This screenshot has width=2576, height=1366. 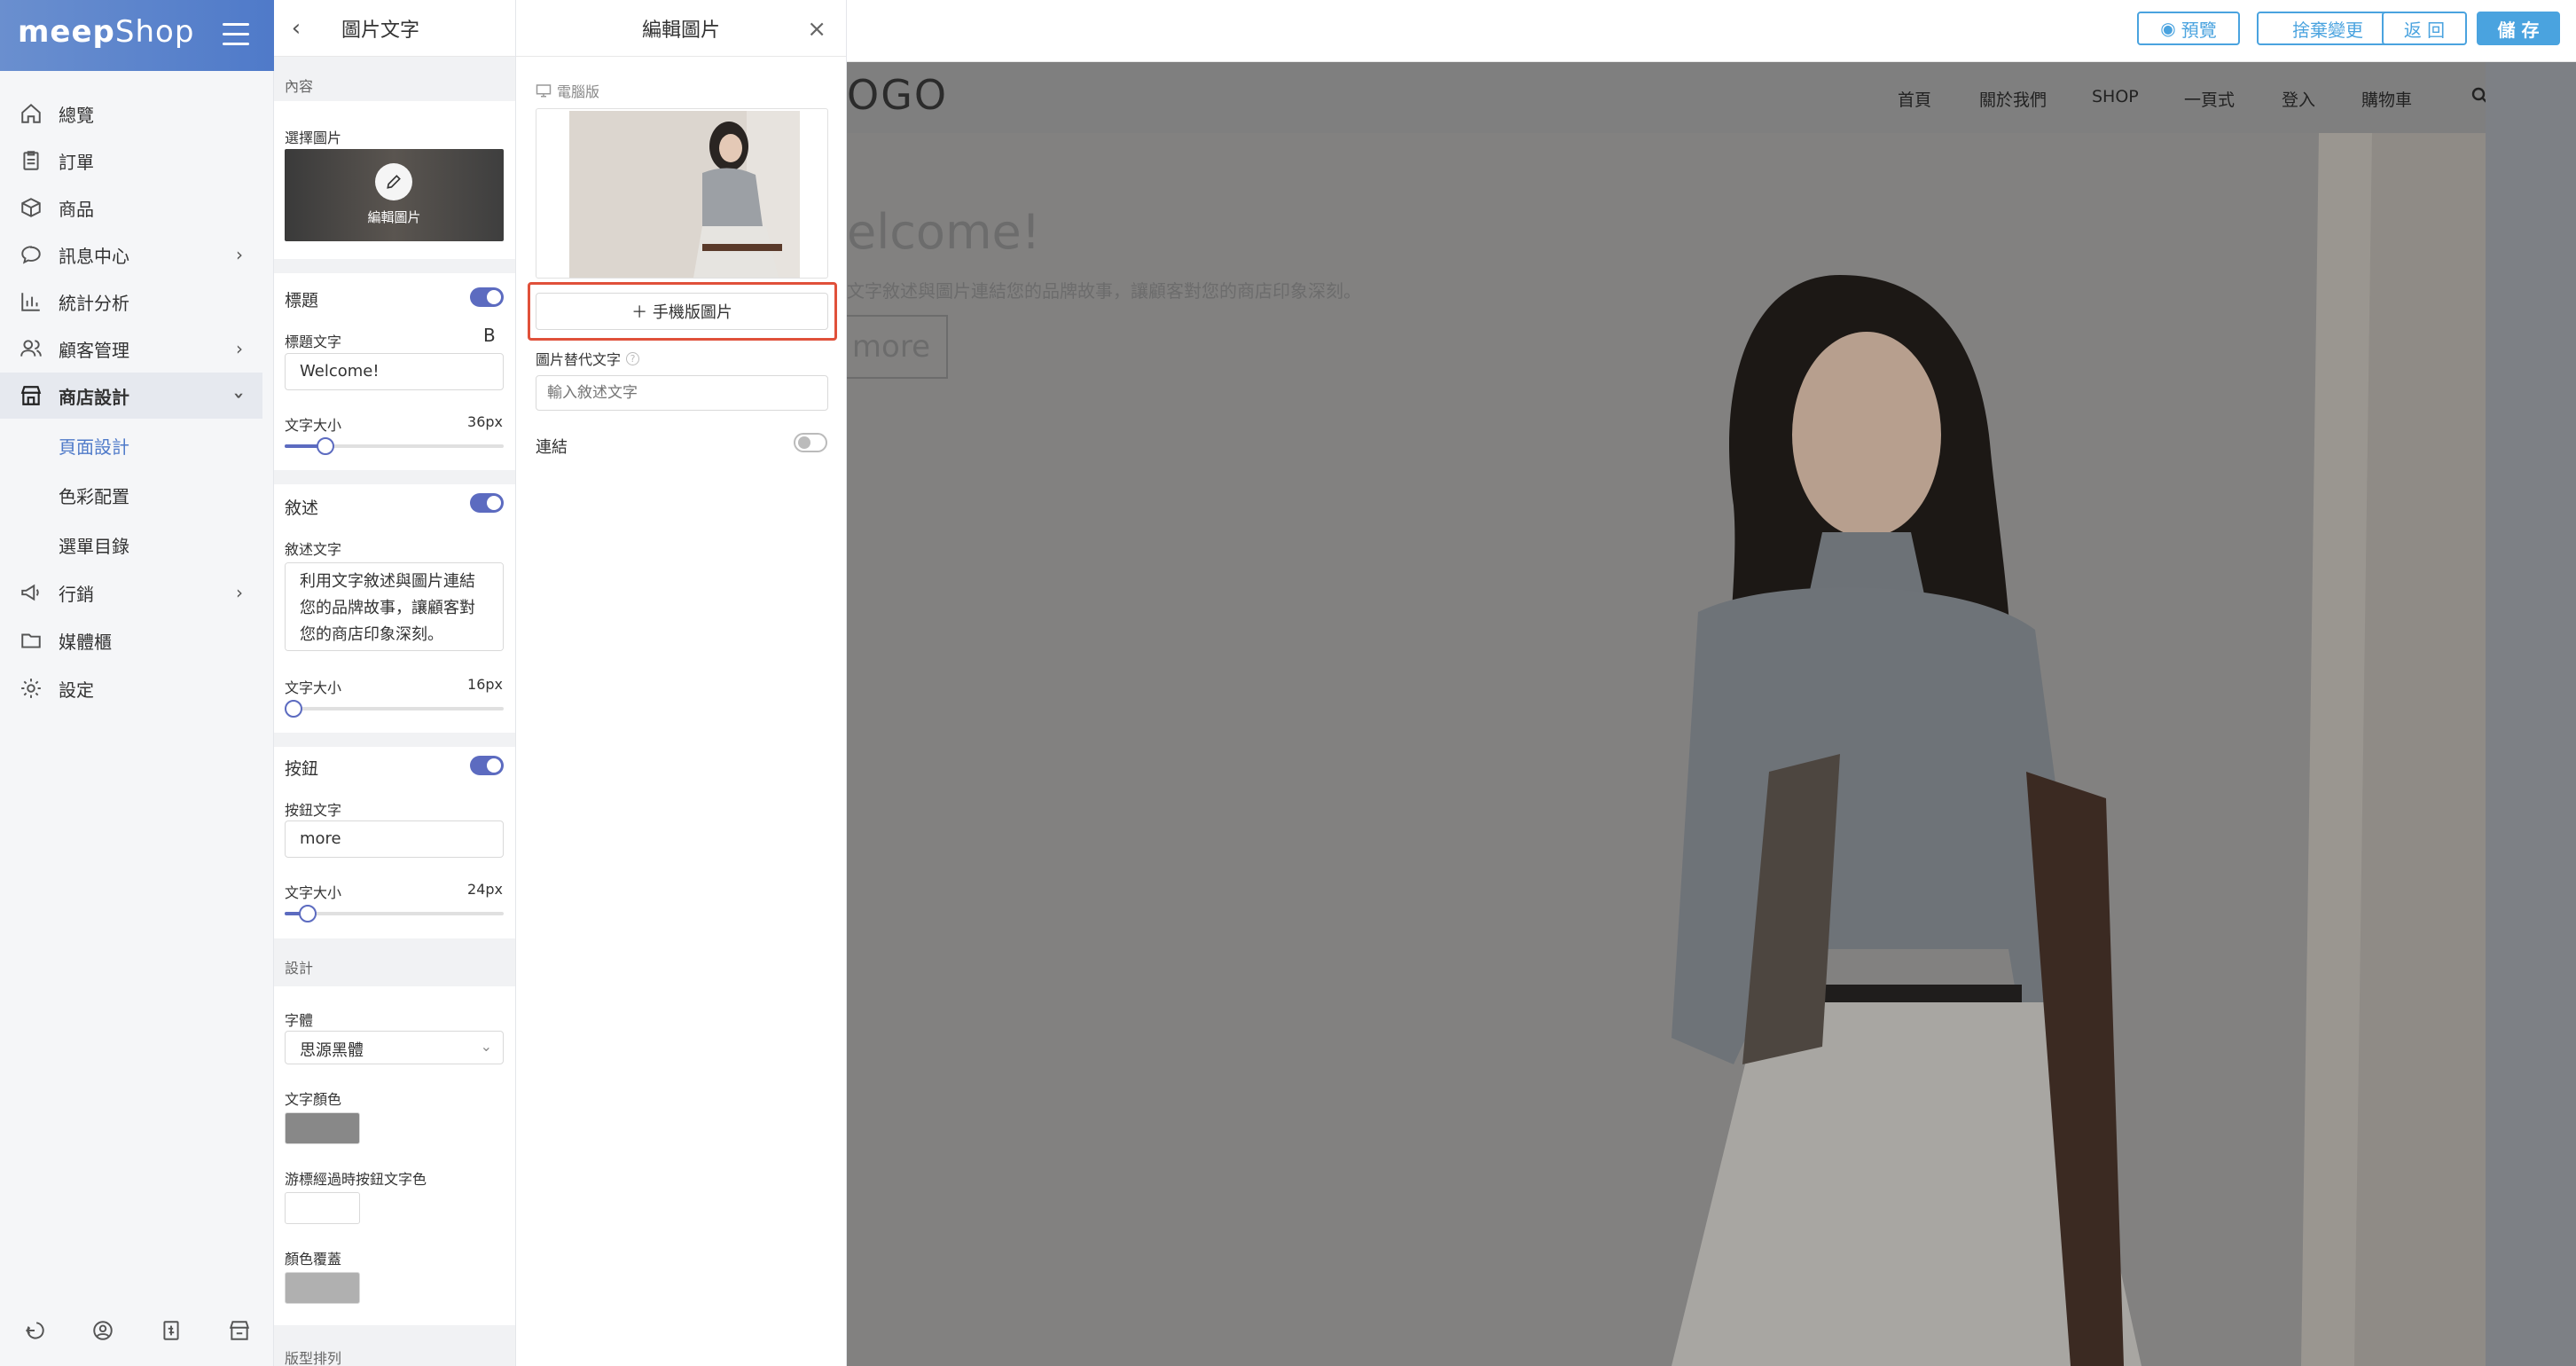 I want to click on preview-gutter, so click(x=2531, y=714).